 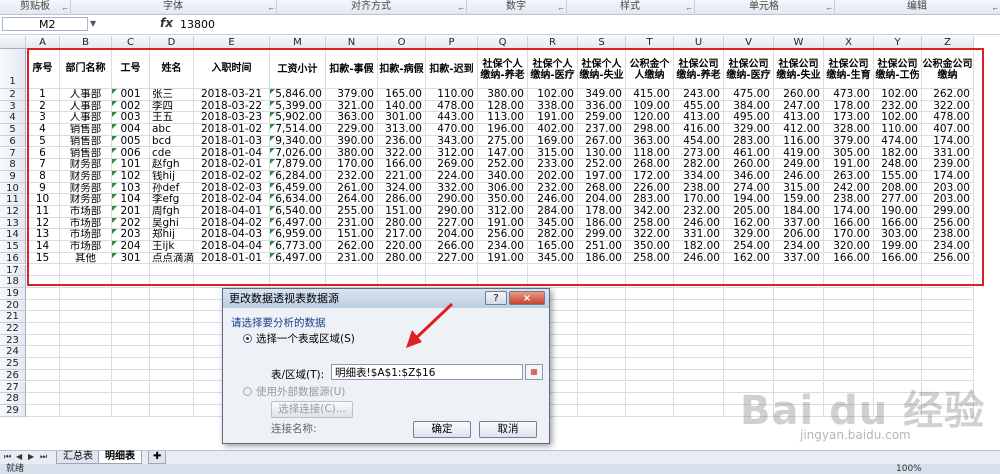 I want to click on header-cell: 社保公司缴纳-失业, so click(x=799, y=69).